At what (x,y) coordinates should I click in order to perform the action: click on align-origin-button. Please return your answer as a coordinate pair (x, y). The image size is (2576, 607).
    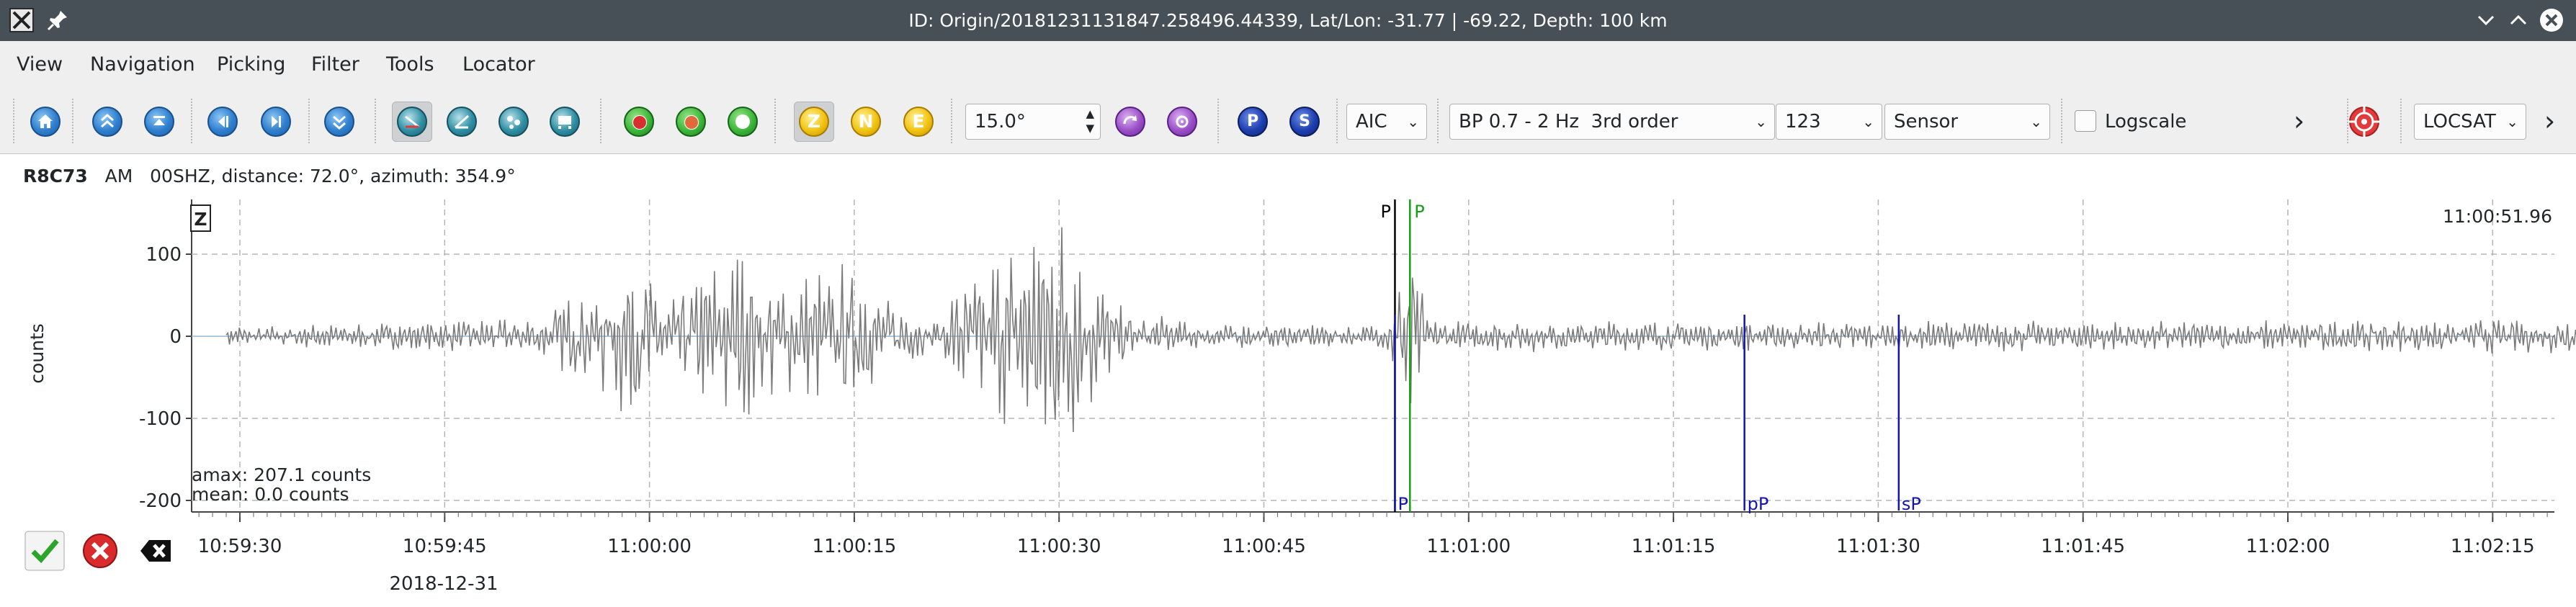
    Looking at the image, I should click on (412, 122).